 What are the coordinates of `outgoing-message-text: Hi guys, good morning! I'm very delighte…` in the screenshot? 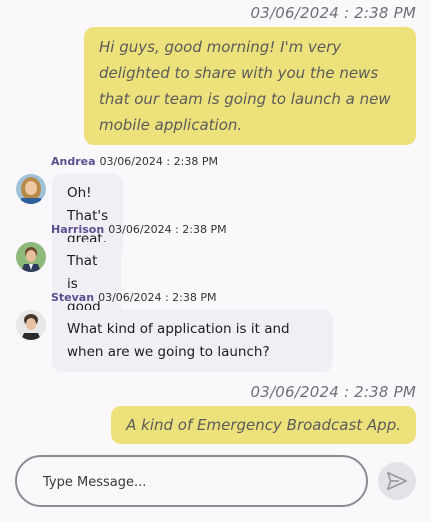 It's located at (245, 86).